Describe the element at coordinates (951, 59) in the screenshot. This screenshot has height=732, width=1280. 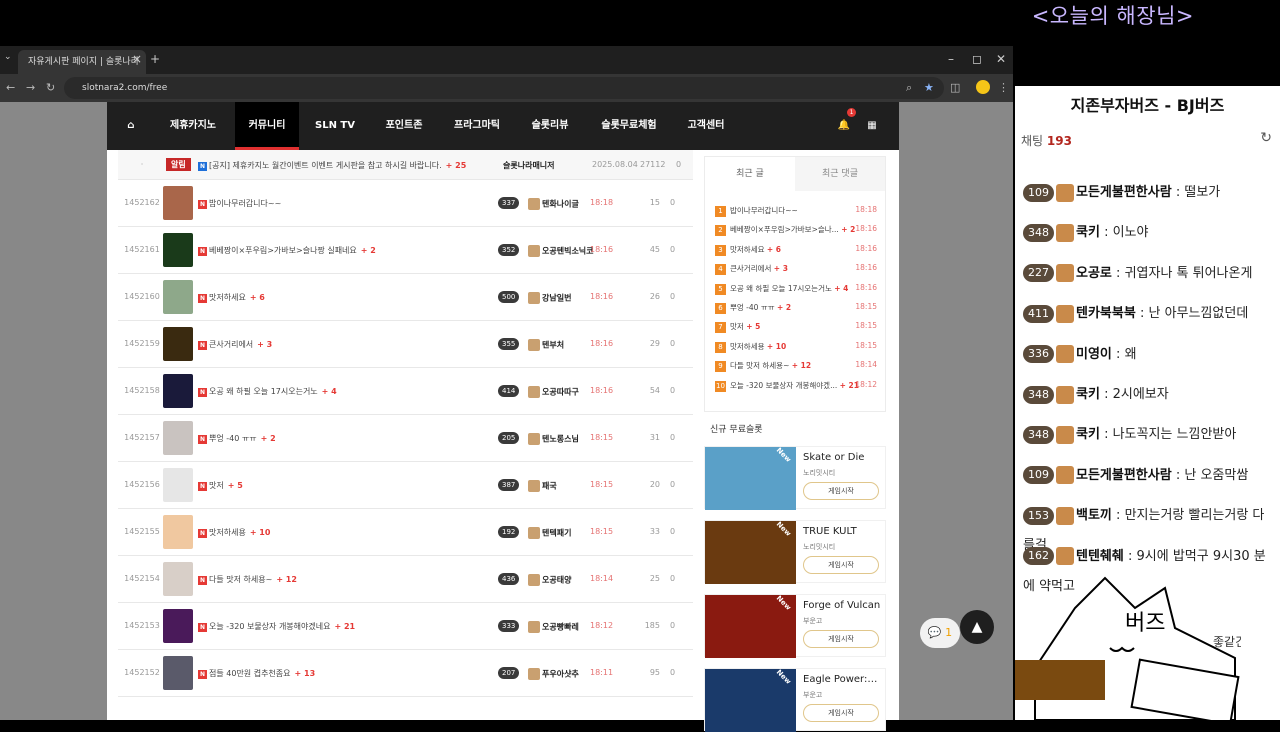
I see `minimize-button: –` at that location.